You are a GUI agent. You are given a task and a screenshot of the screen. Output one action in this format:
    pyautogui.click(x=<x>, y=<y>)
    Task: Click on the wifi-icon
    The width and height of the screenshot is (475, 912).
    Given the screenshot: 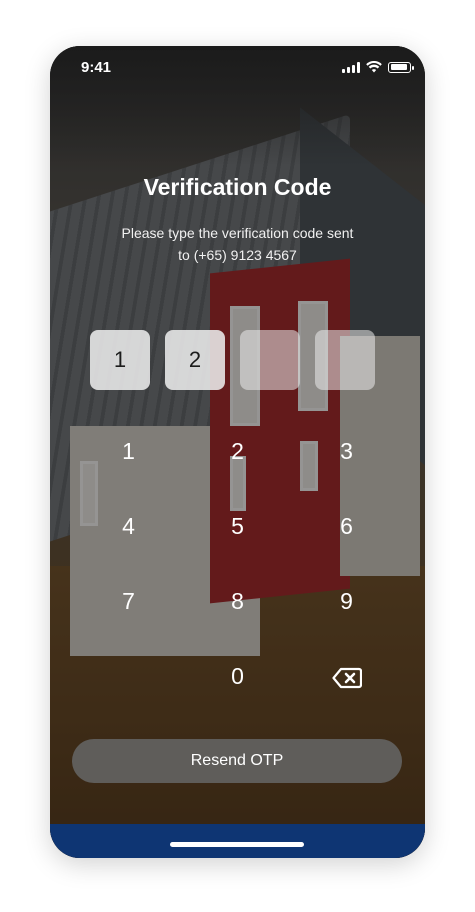 What is the action you would take?
    pyautogui.click(x=374, y=67)
    